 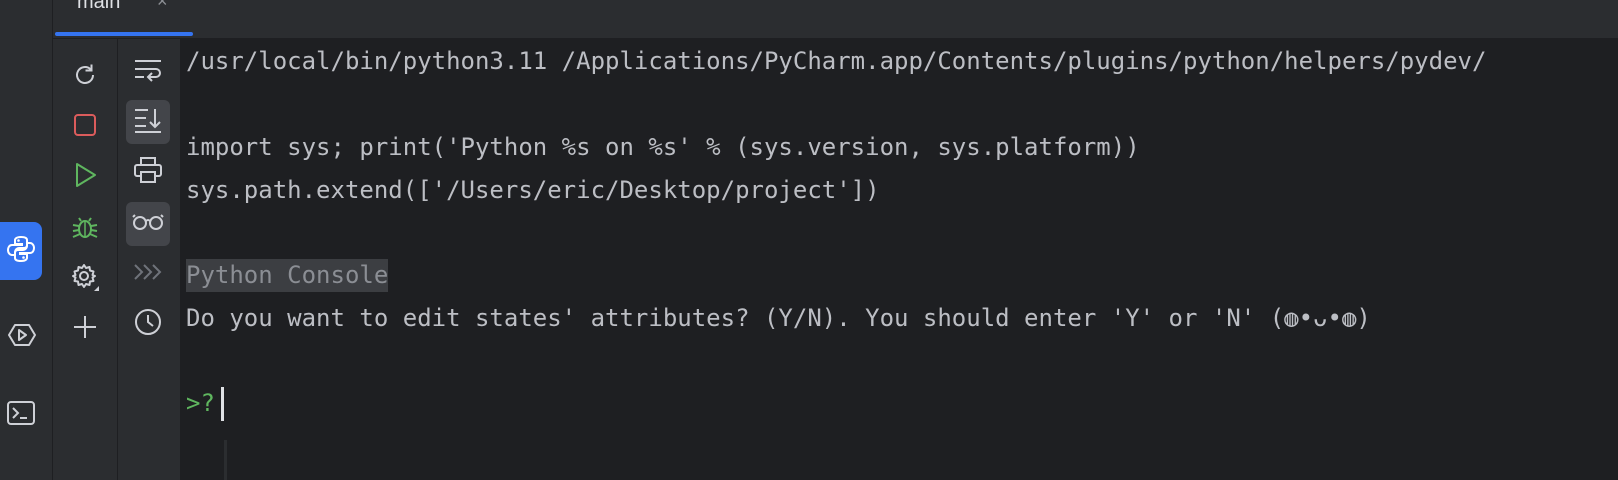 I want to click on history-icon, so click(x=148, y=324).